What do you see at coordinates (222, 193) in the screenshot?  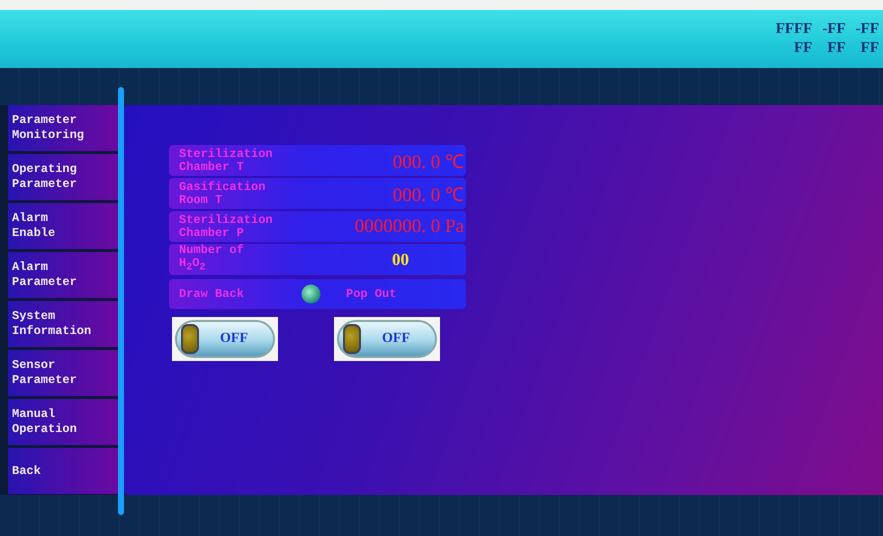 I see `reading-label: Gasification Room T` at bounding box center [222, 193].